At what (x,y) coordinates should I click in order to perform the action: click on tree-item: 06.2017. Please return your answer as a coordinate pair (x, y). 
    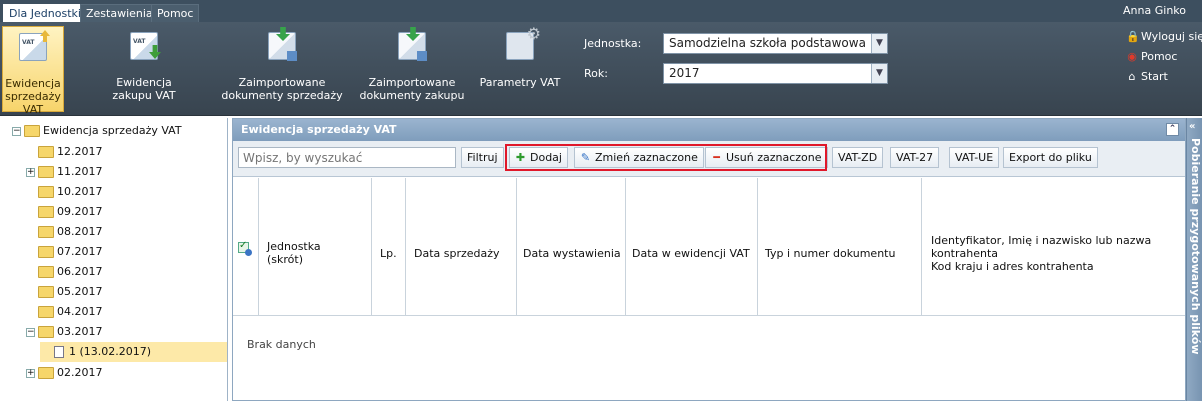
    Looking at the image, I should click on (70, 272).